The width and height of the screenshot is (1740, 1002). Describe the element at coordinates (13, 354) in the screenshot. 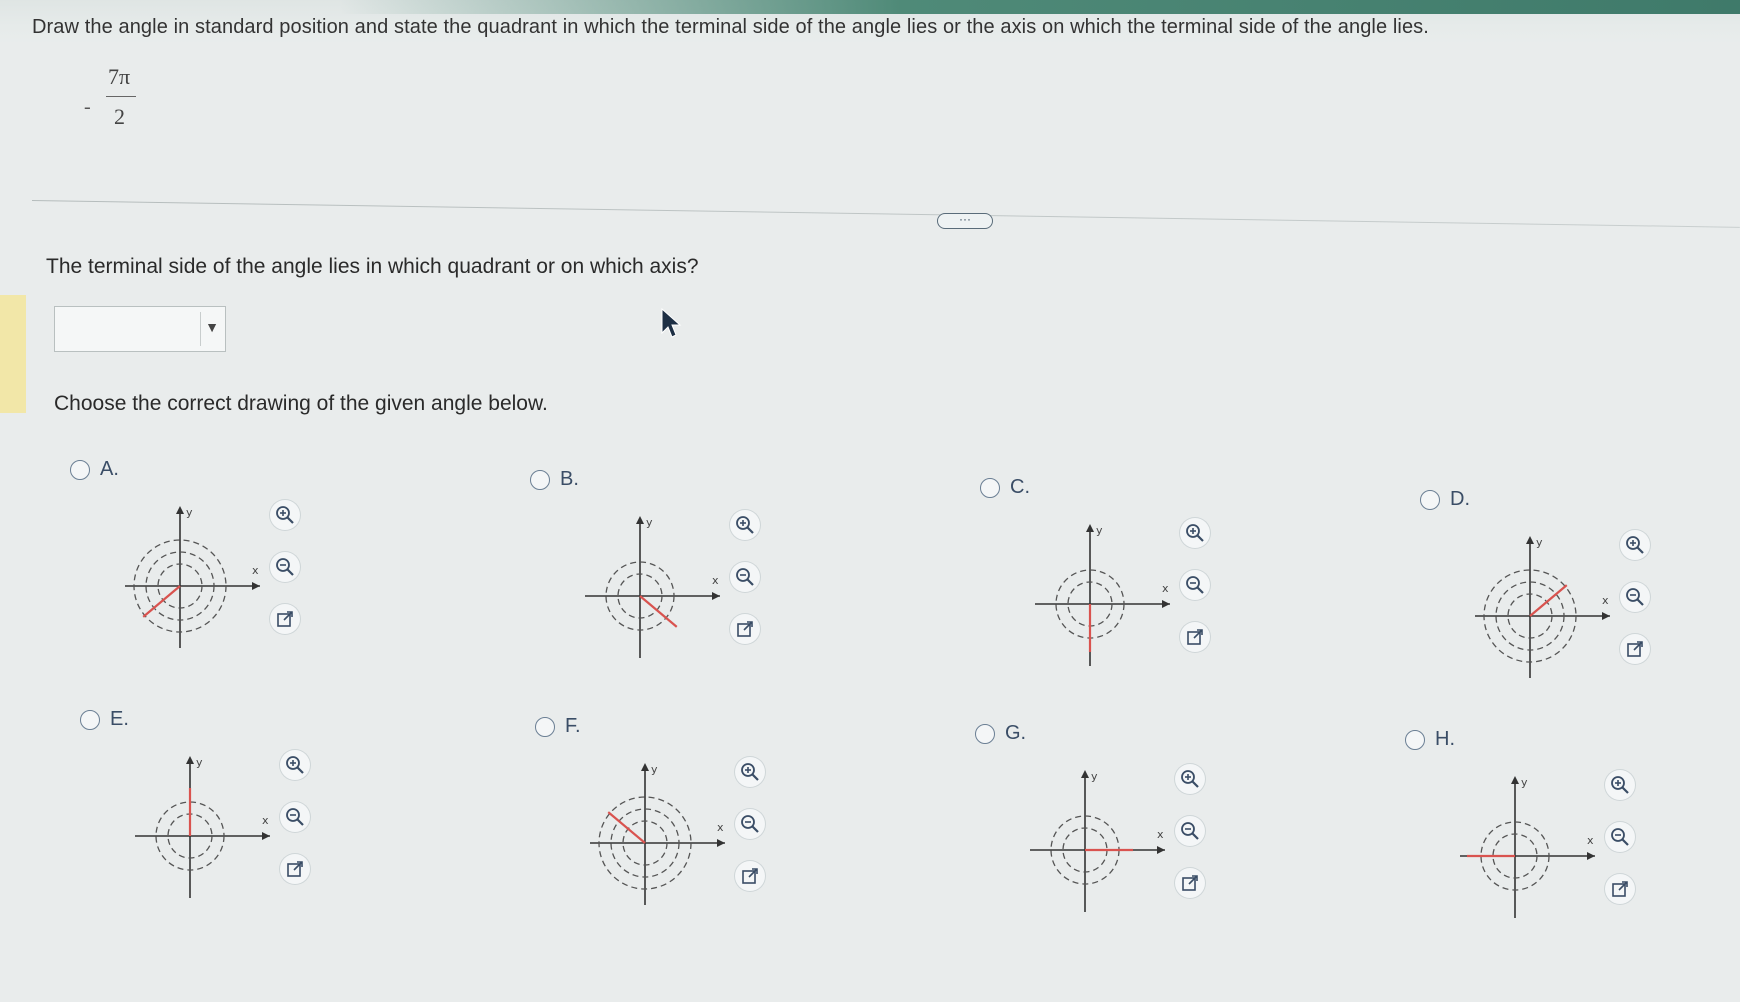

I see `current-part-indicator` at that location.